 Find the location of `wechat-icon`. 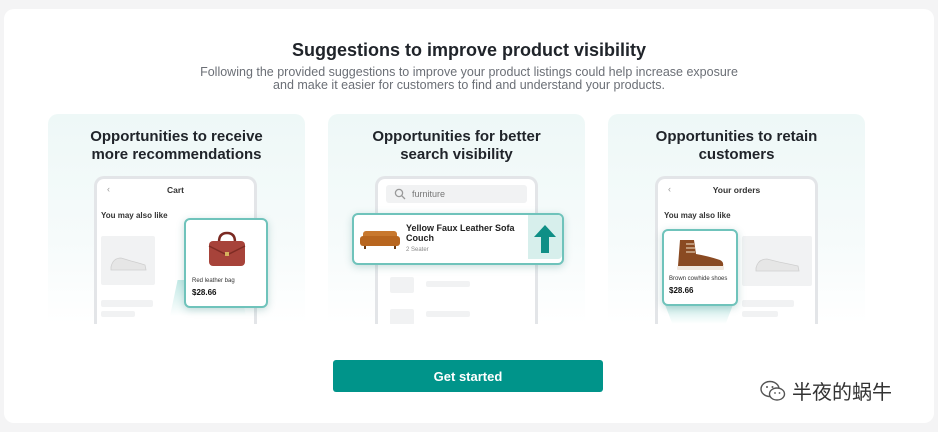

wechat-icon is located at coordinates (773, 390).